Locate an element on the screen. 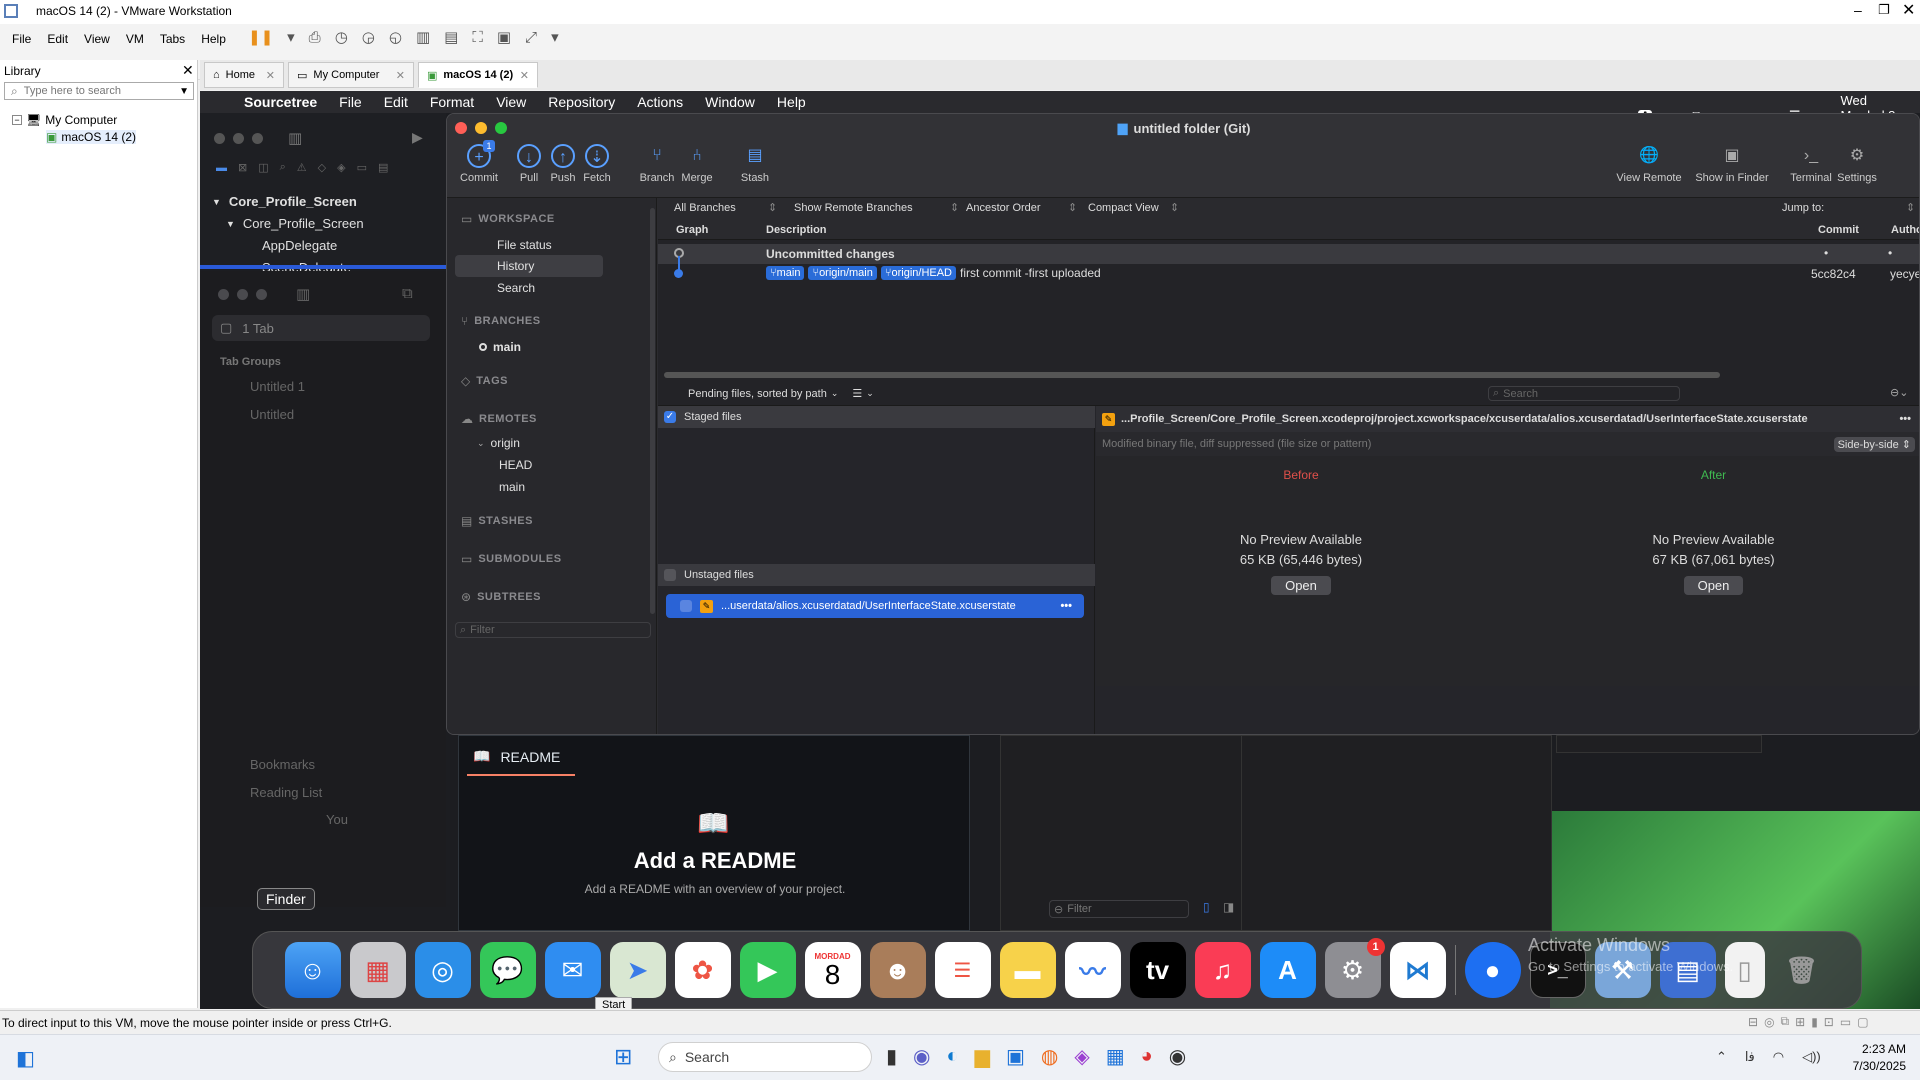 The width and height of the screenshot is (1920, 1080). maximize-button: ❐ is located at coordinates (1884, 10).